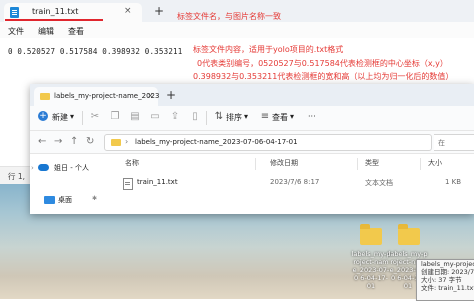  What do you see at coordinates (219, 116) in the screenshot?
I see `sort-icon: ⇅` at bounding box center [219, 116].